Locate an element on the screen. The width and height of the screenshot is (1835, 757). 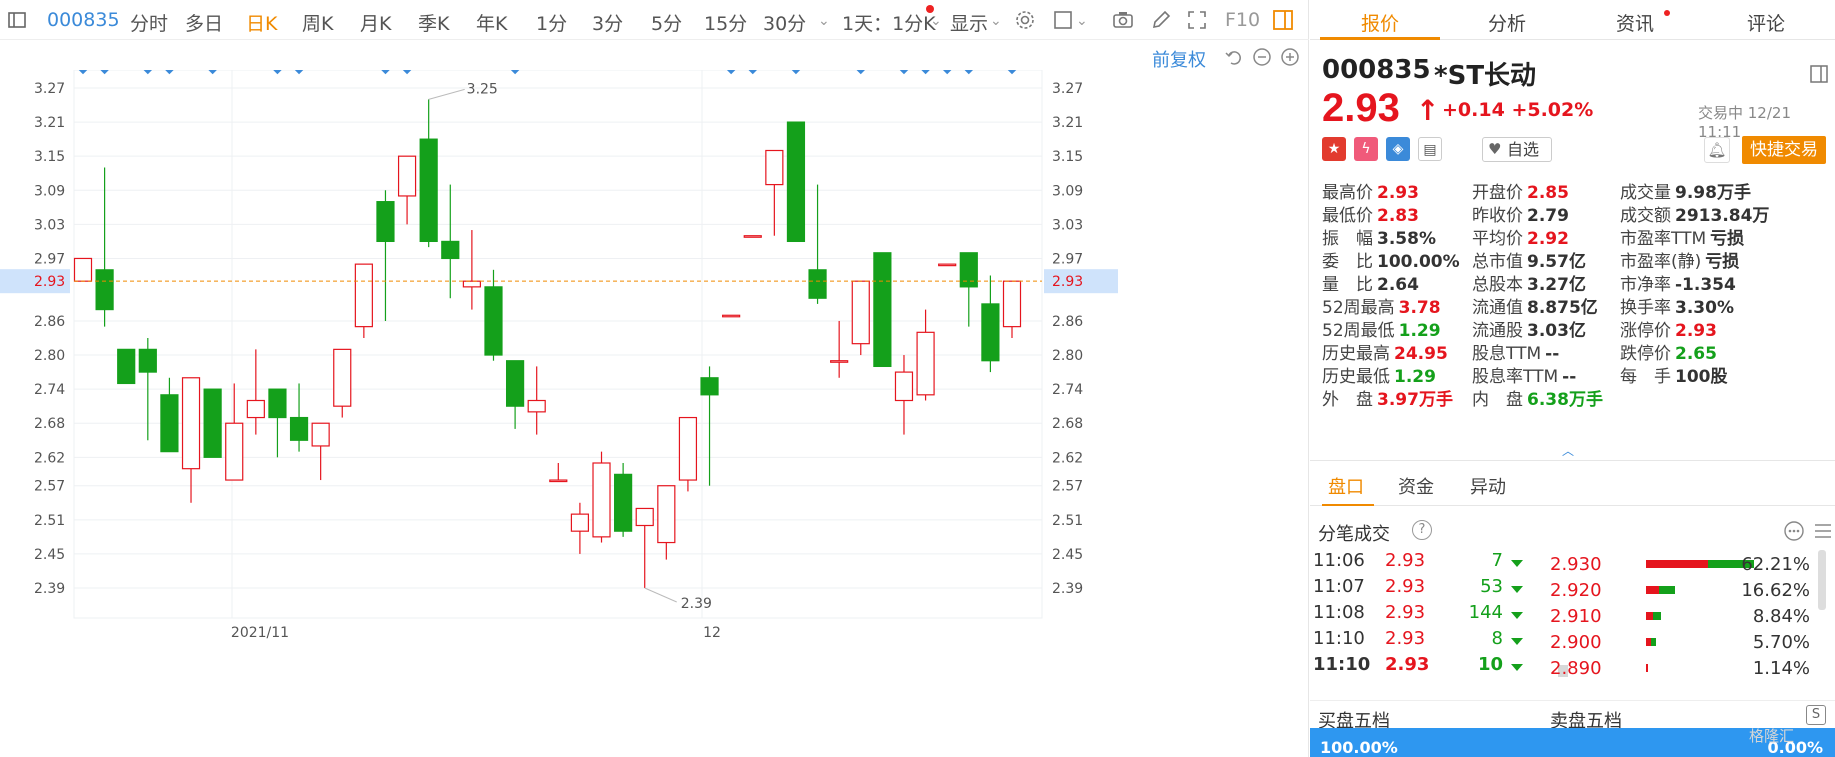
tab-analysis: 分析 is located at coordinates (1507, 22).